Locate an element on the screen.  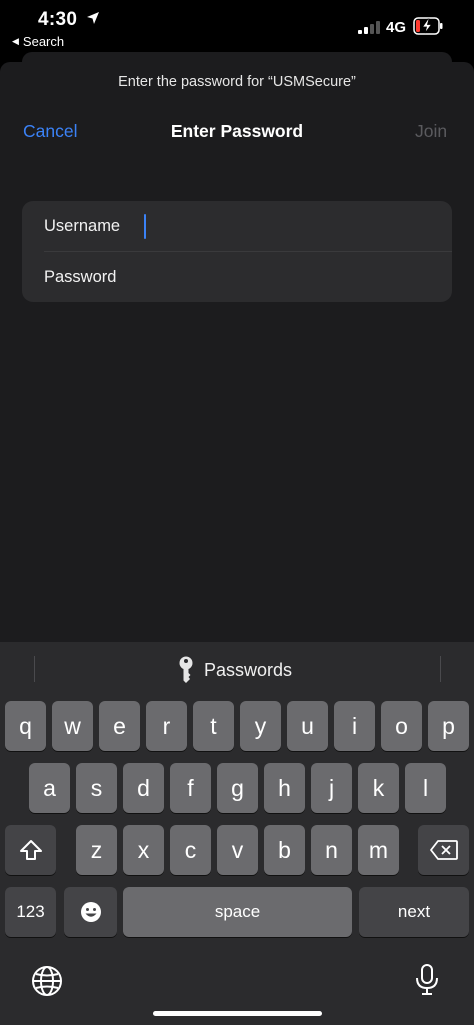
key-n: n is located at coordinates (331, 850).